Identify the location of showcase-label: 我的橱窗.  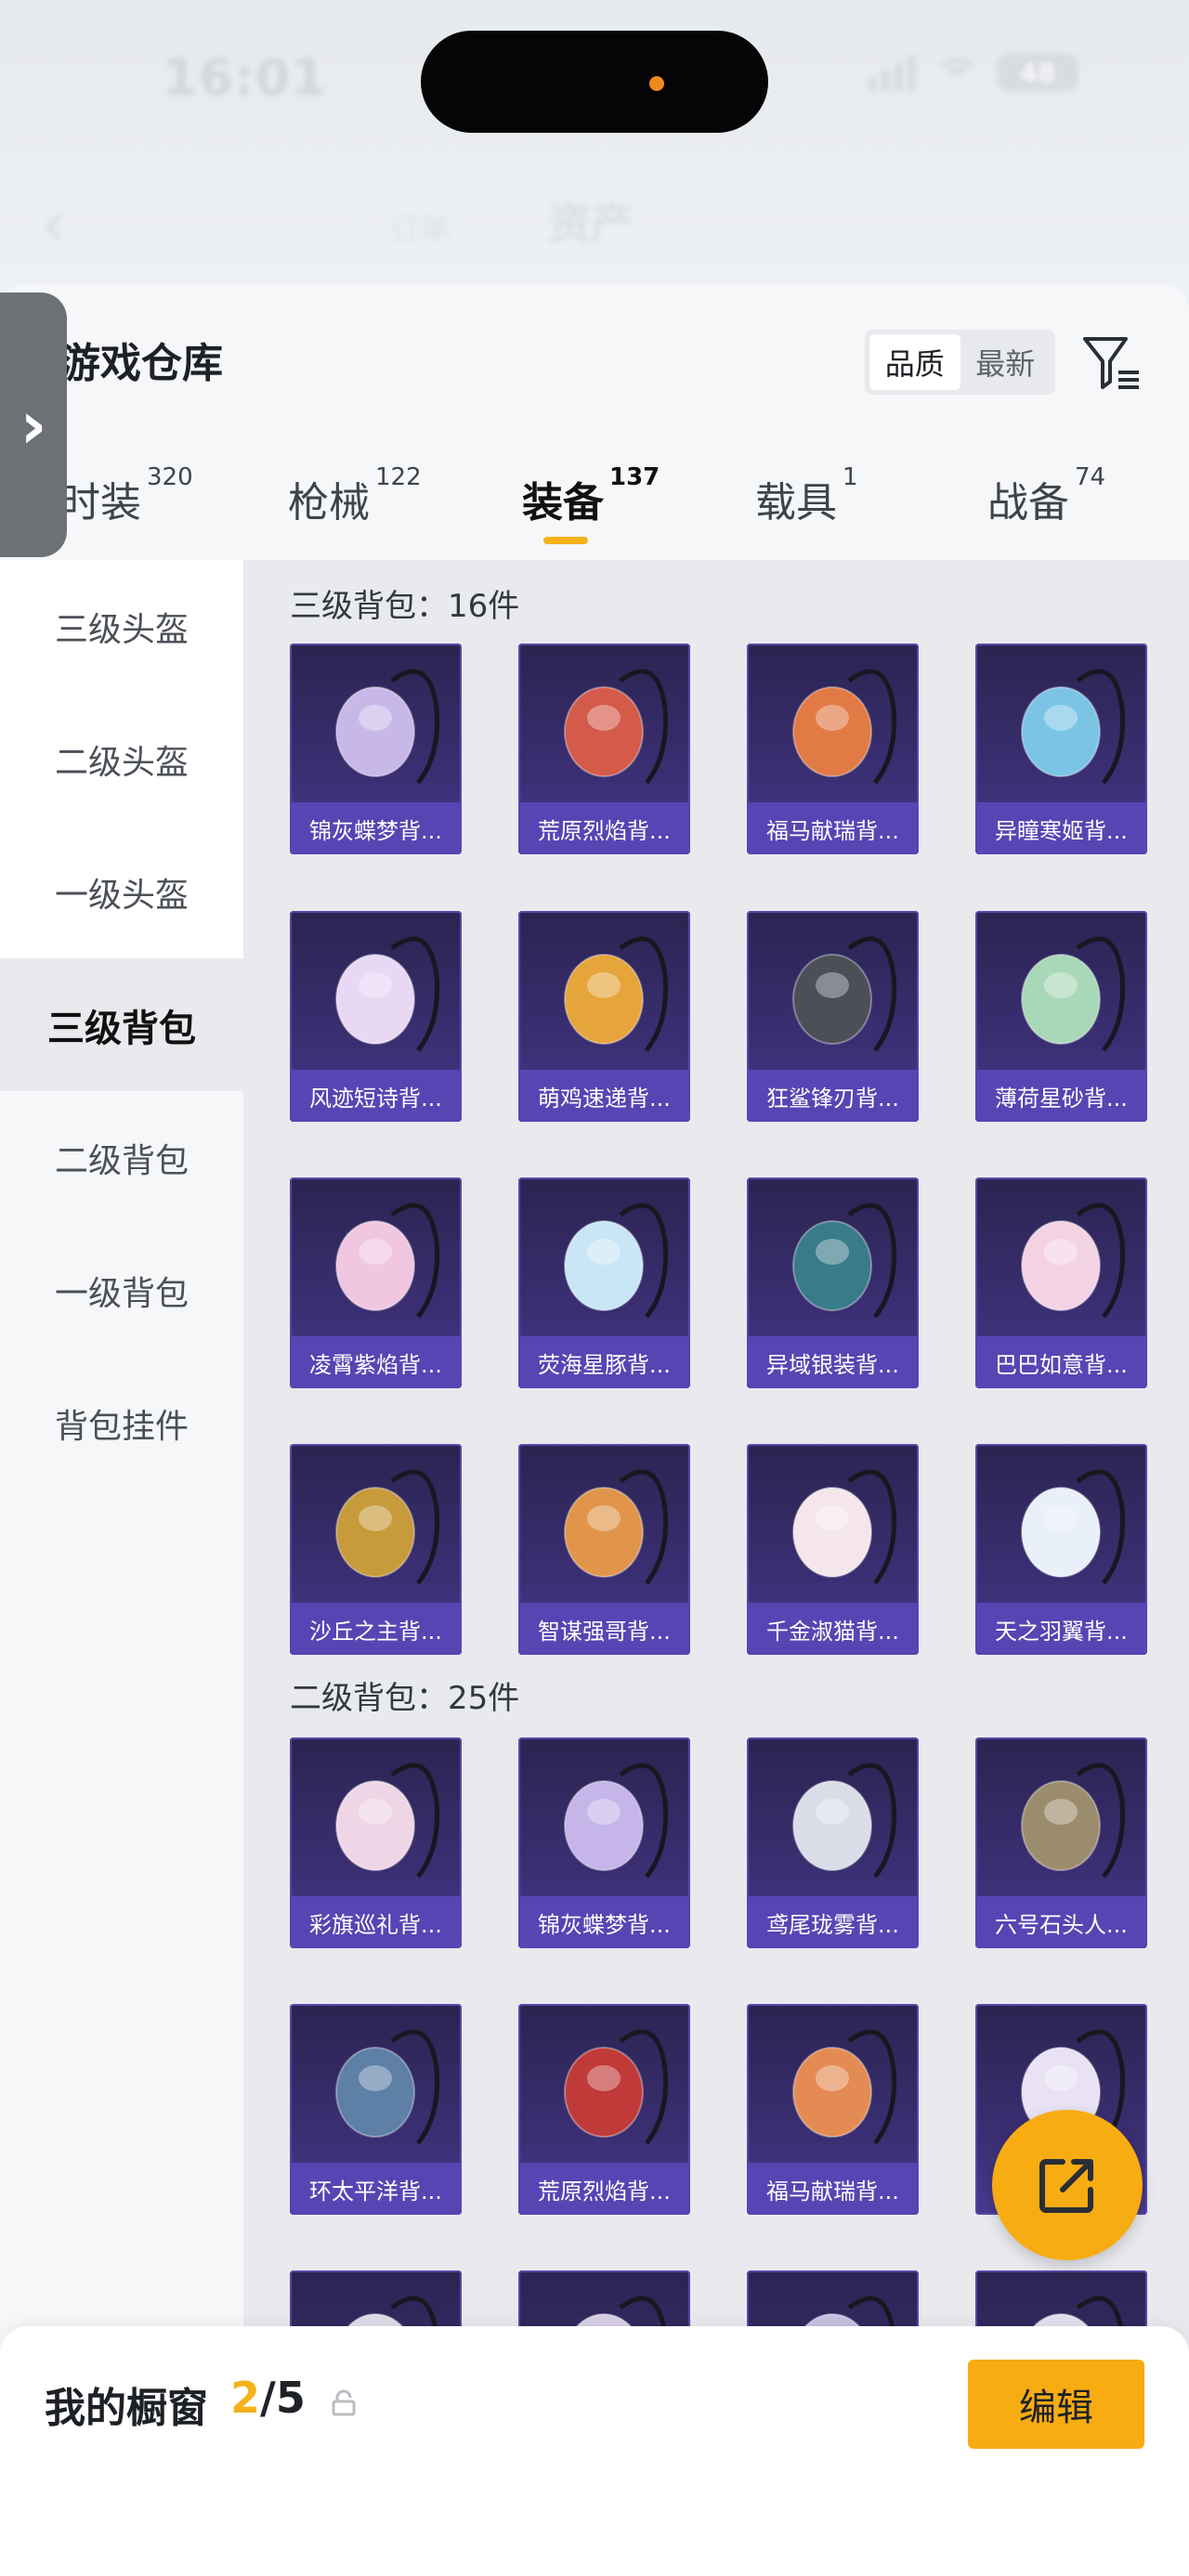
(126, 2409).